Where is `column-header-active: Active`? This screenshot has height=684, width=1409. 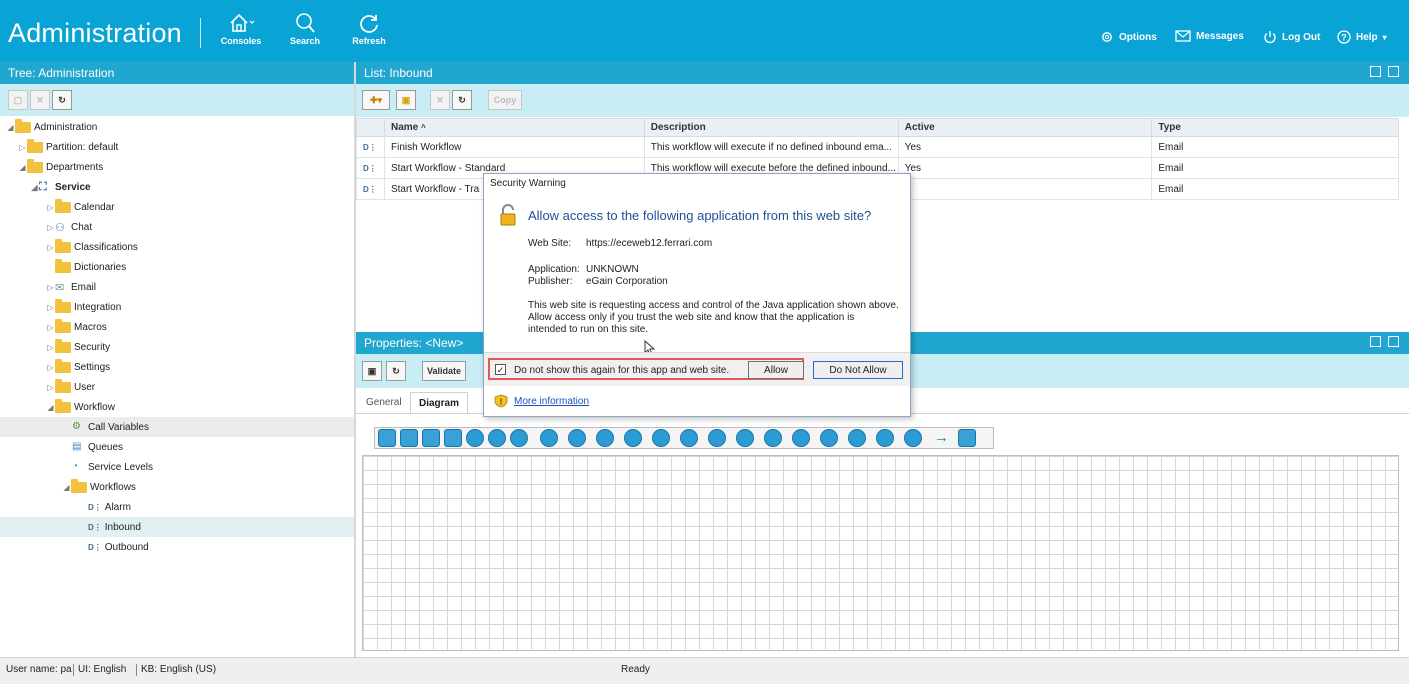
column-header-active: Active is located at coordinates (1025, 127).